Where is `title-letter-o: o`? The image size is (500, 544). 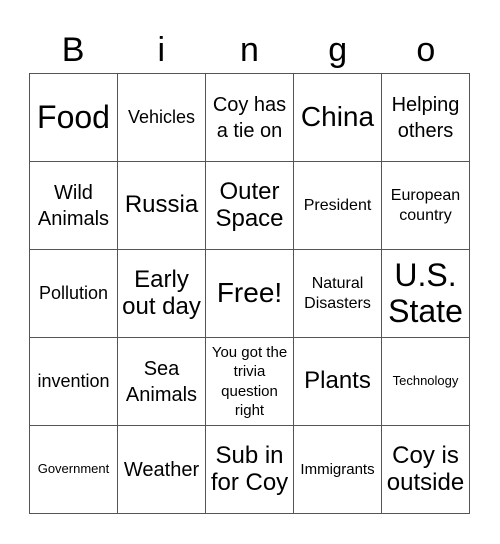
title-letter-o: o is located at coordinates (426, 50).